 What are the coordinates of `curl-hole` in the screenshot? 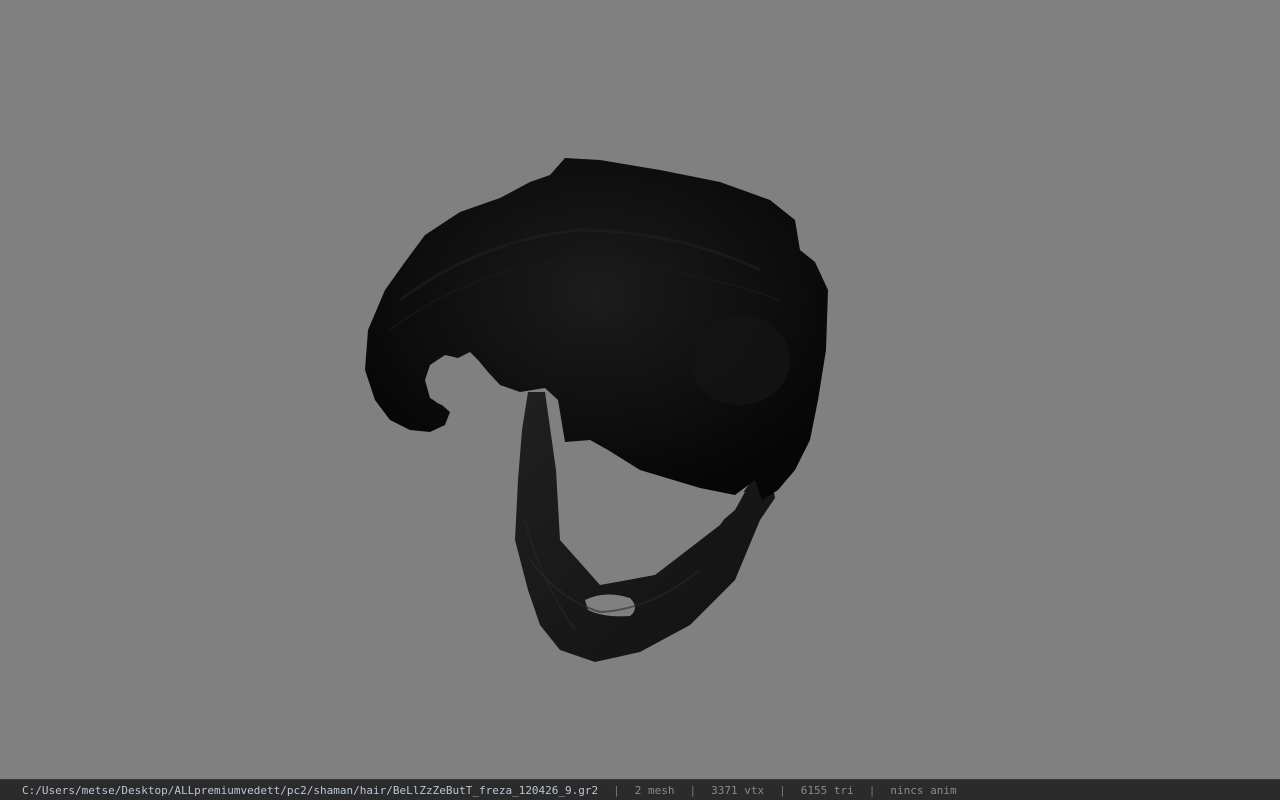 It's located at (441, 386).